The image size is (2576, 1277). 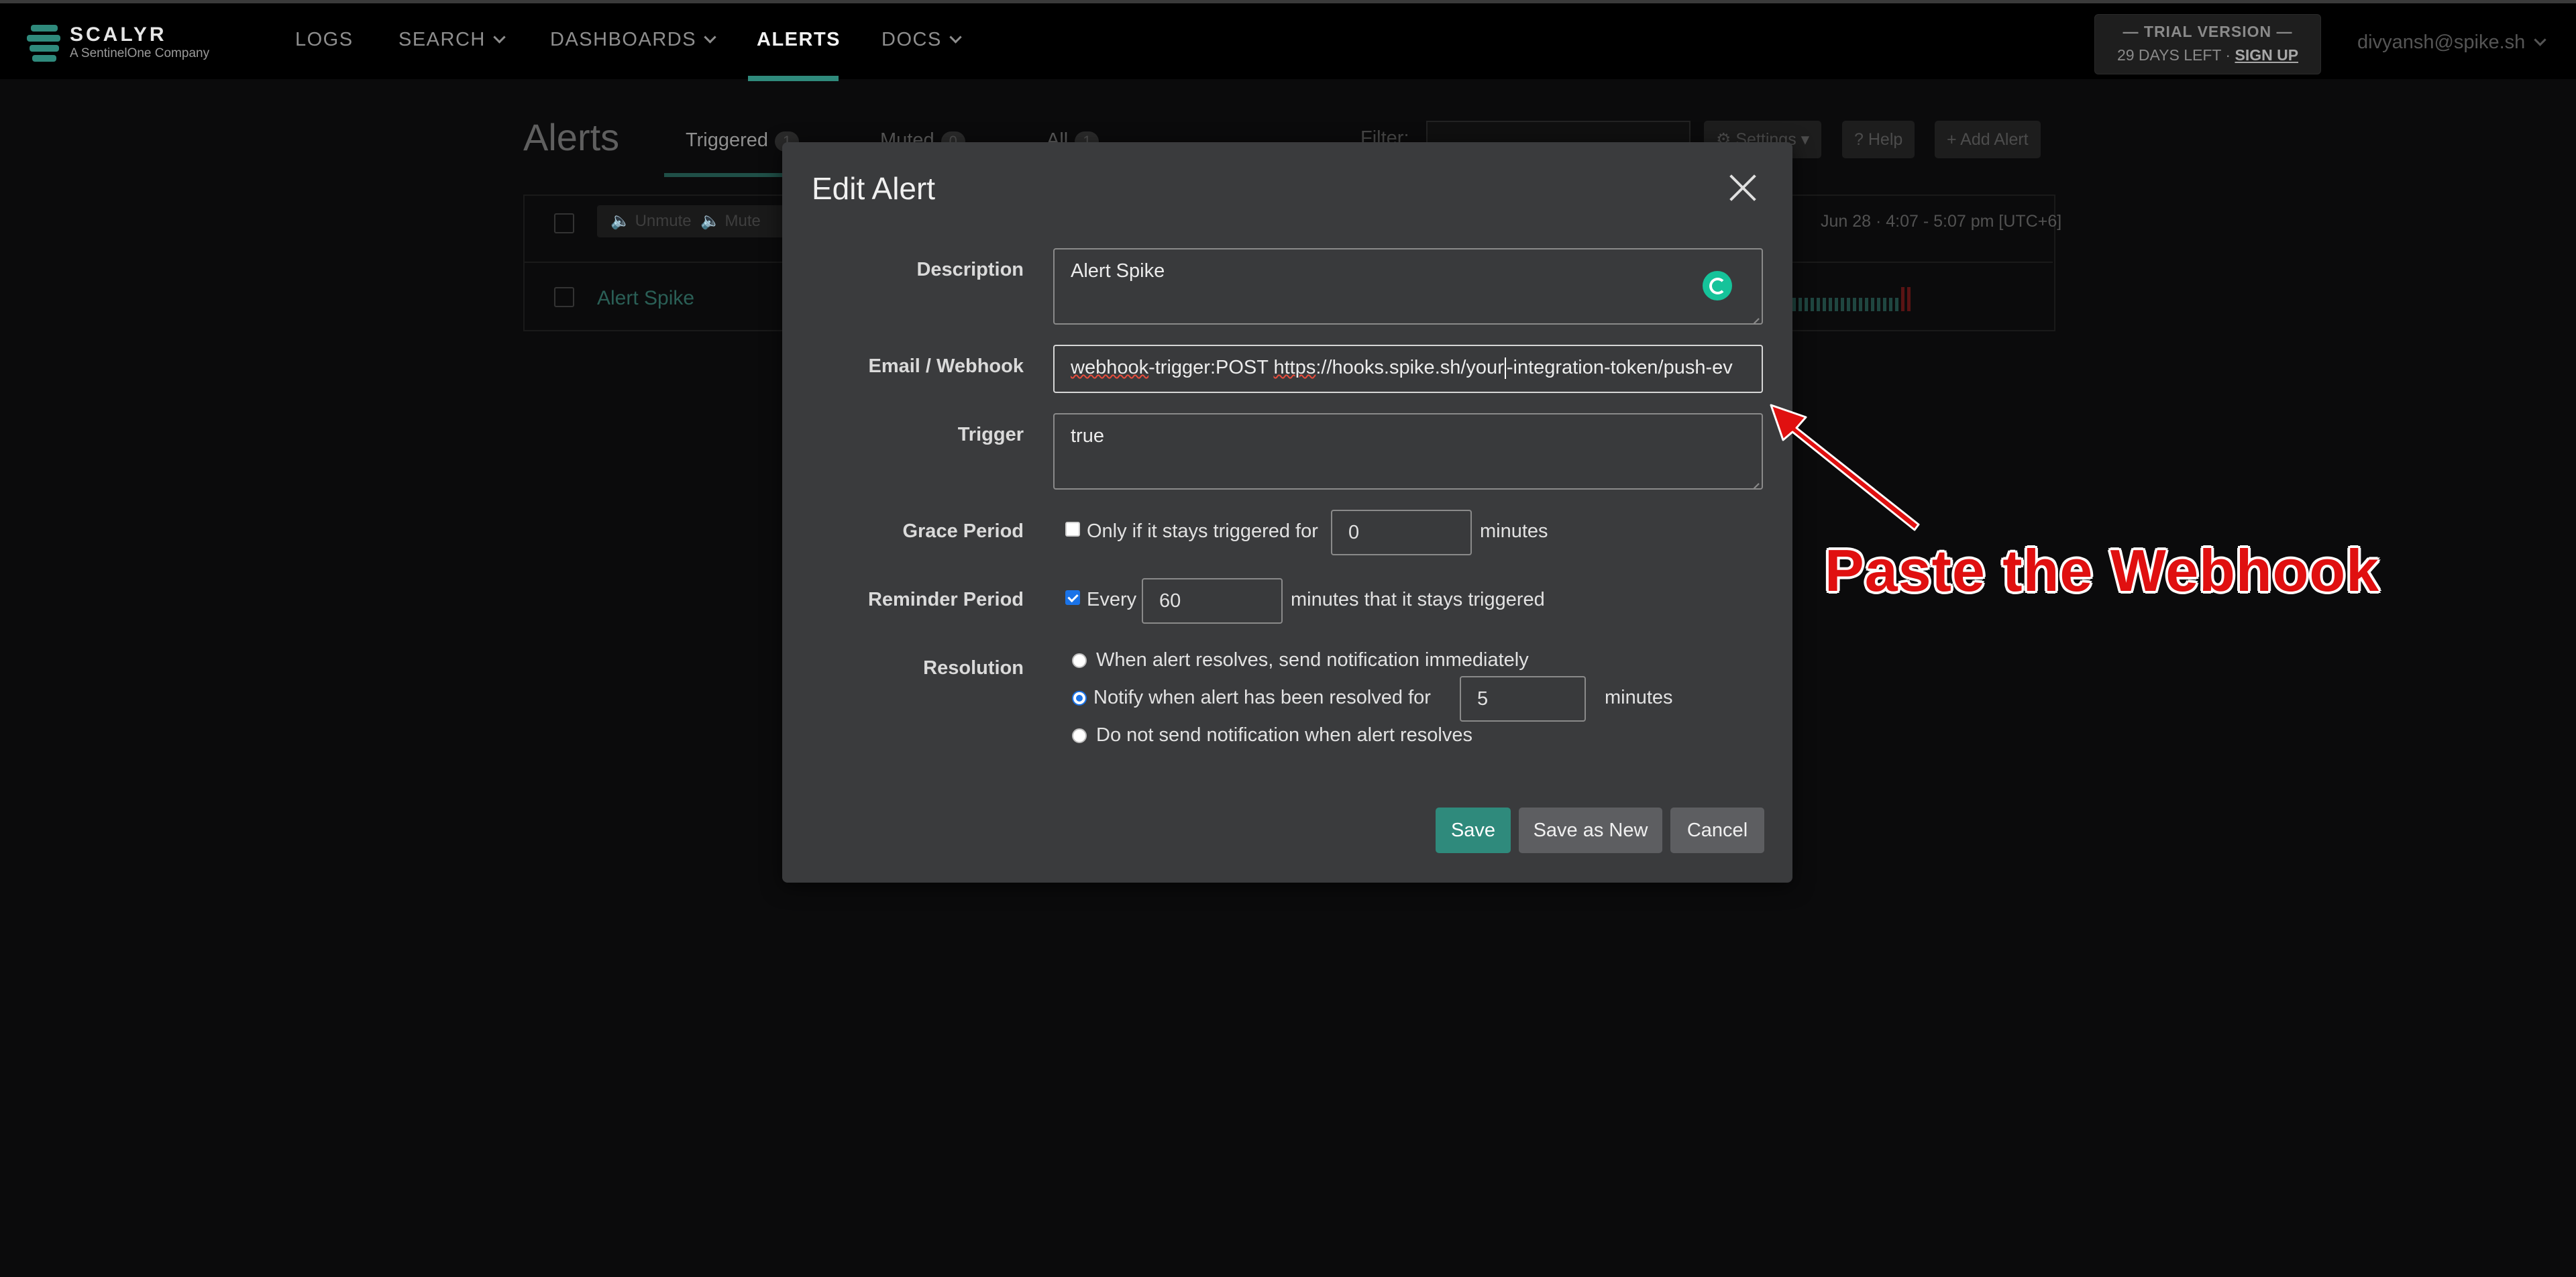 What do you see at coordinates (1619, 367) in the screenshot?
I see `webhook-text: -integration-token/push-ev` at bounding box center [1619, 367].